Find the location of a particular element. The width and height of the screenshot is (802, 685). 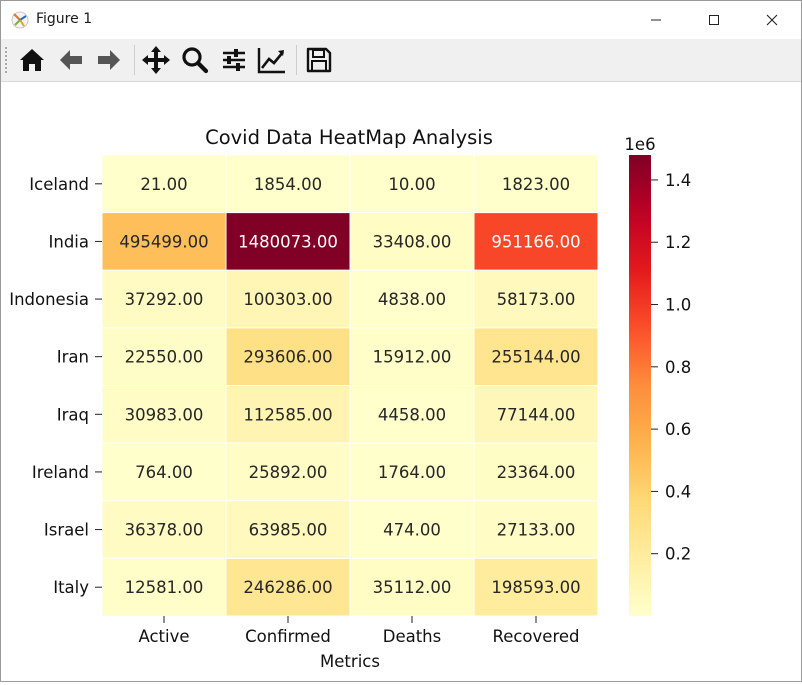

cell-value-label: 4838.00 is located at coordinates (412, 299).